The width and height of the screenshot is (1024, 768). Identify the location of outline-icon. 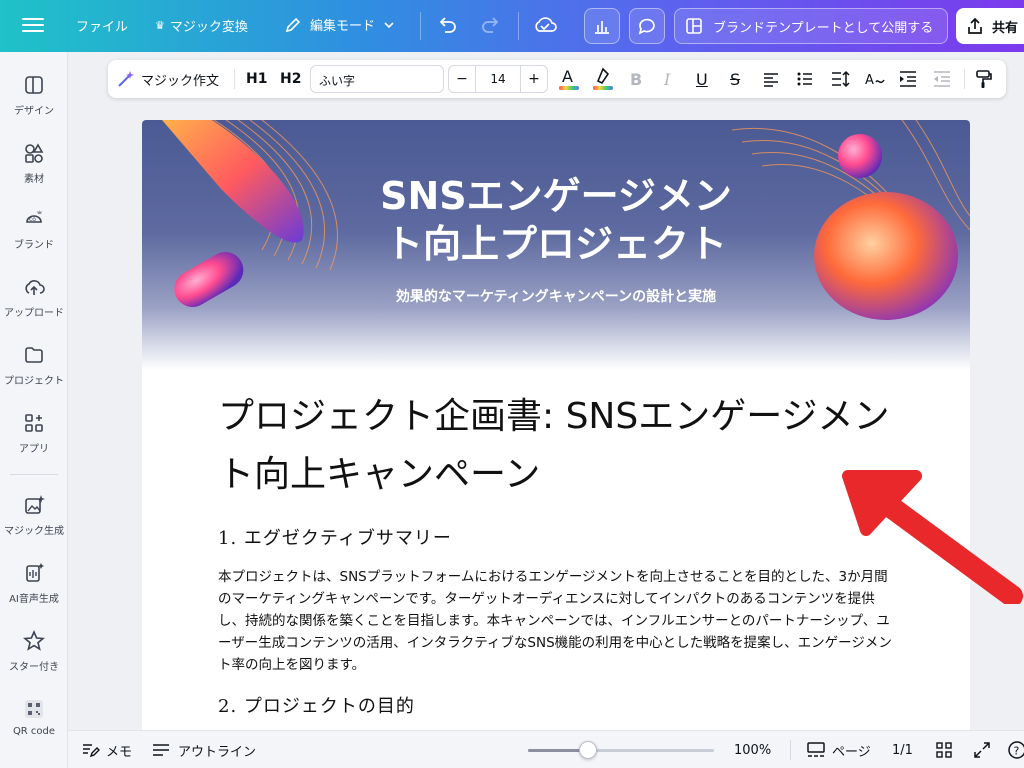
(161, 750).